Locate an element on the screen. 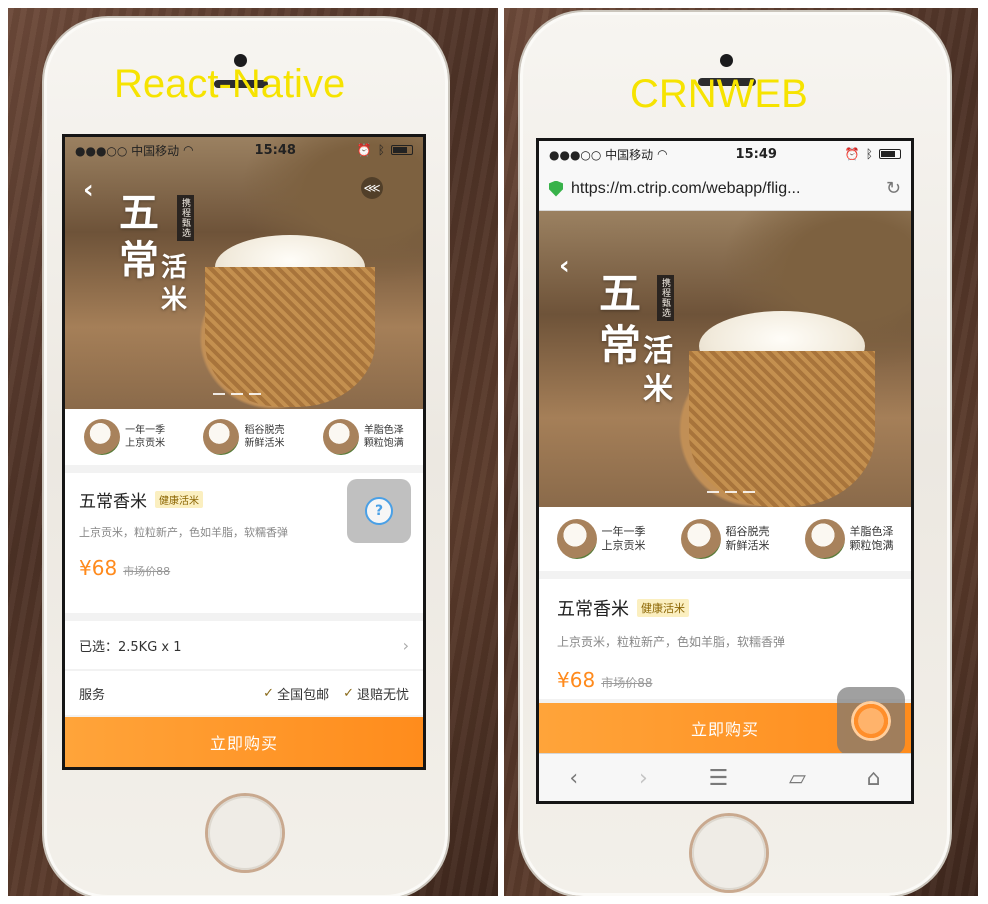 This screenshot has width=988, height=904. service-item: ✓ 全国包邮 is located at coordinates (296, 693).